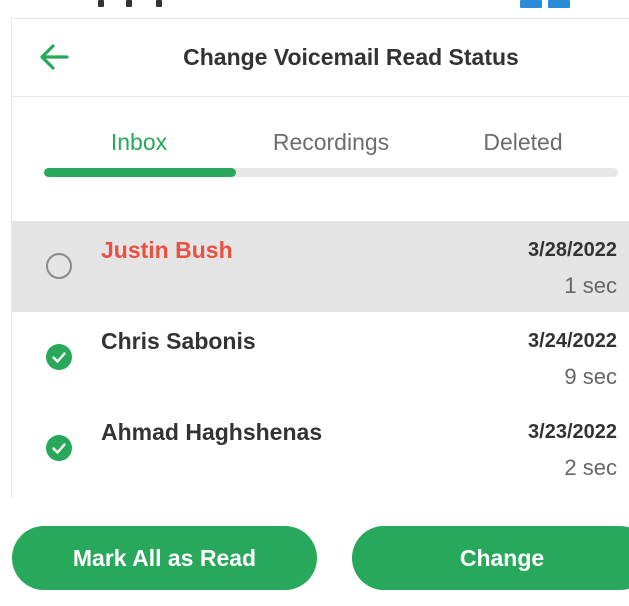 The image size is (629, 606). I want to click on tab-inbox: Inbox, so click(139, 142).